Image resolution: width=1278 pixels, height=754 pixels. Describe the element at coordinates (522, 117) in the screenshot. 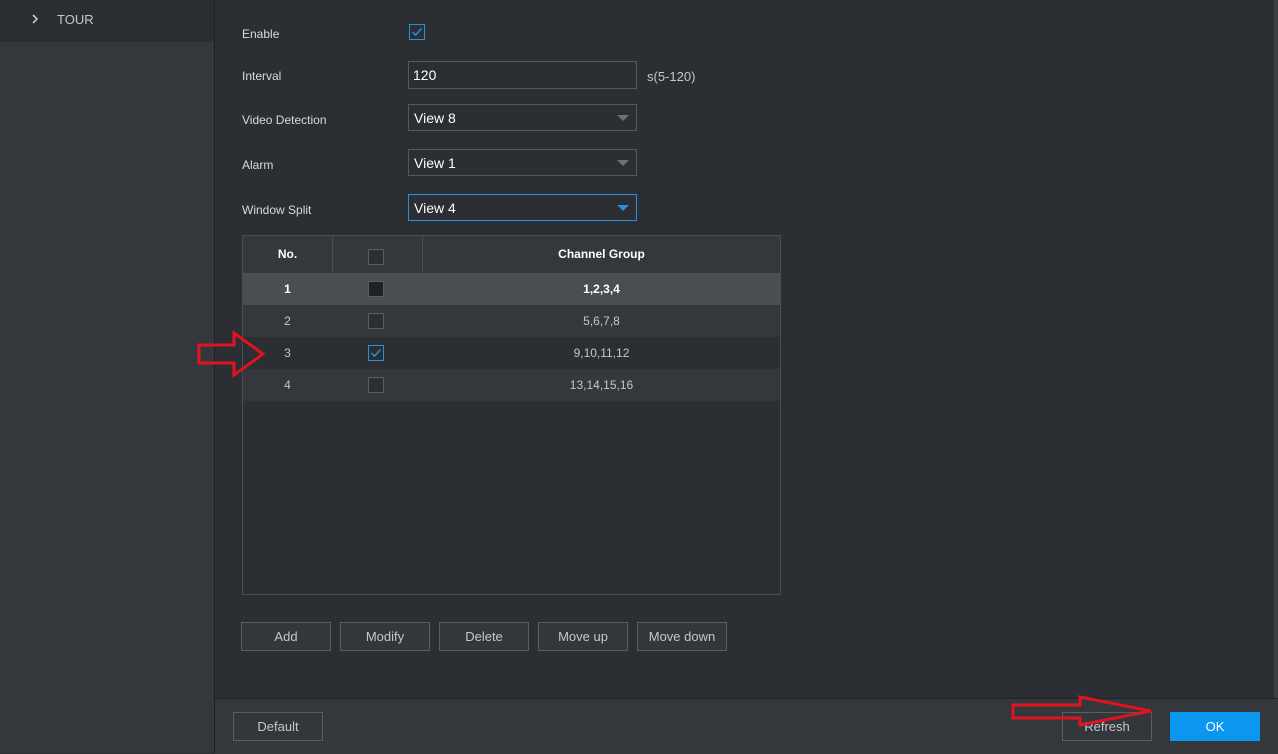

I see `video-detection-select: View 8` at that location.